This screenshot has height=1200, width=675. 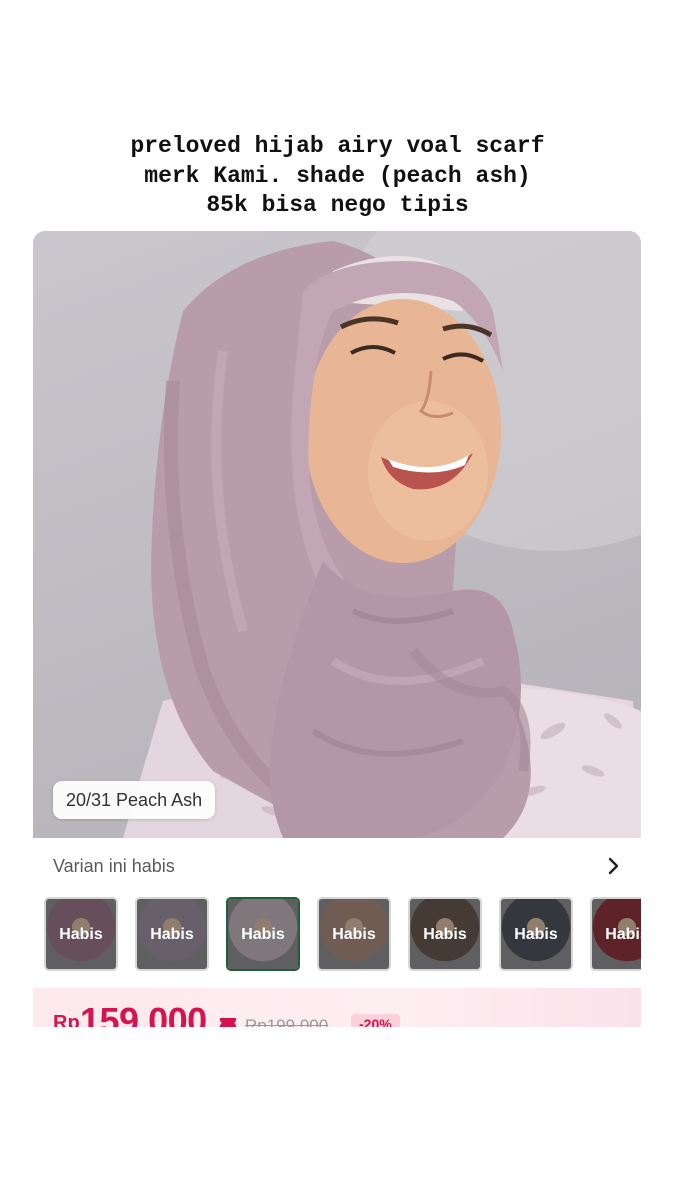 What do you see at coordinates (228, 1022) in the screenshot?
I see `coupon-icon` at bounding box center [228, 1022].